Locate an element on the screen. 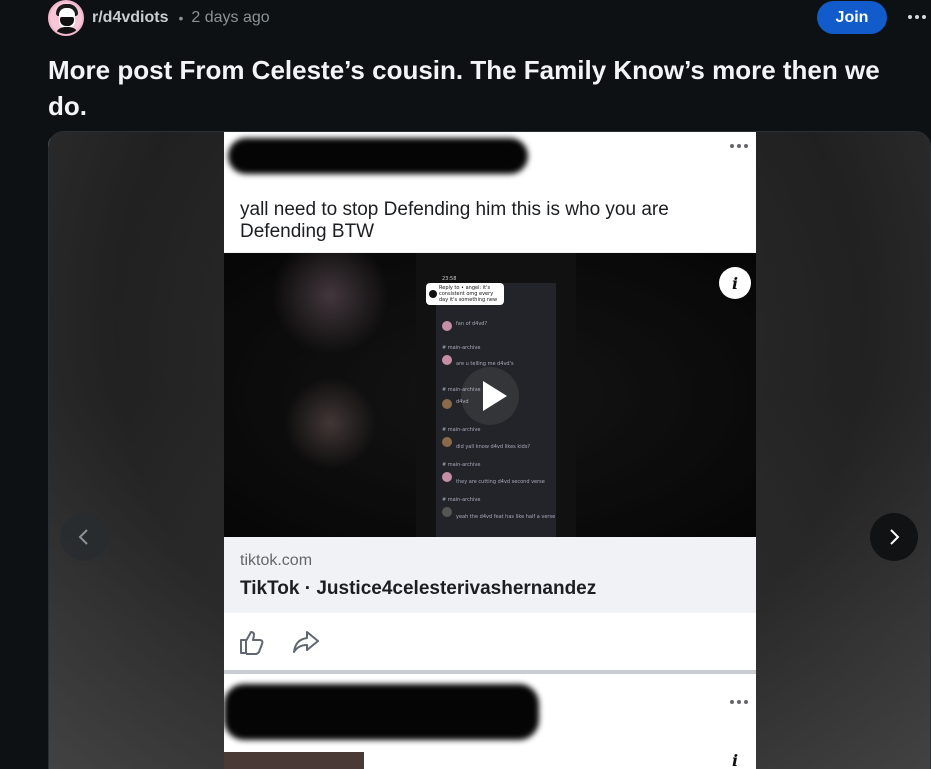 The width and height of the screenshot is (931, 769). share-arrow-icon is located at coordinates (306, 642).